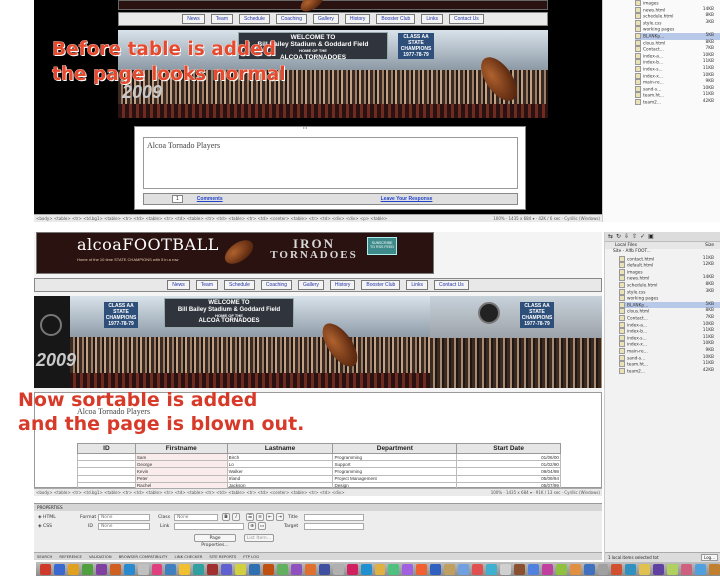  I want to click on page-number-button: 1, so click(177, 199).